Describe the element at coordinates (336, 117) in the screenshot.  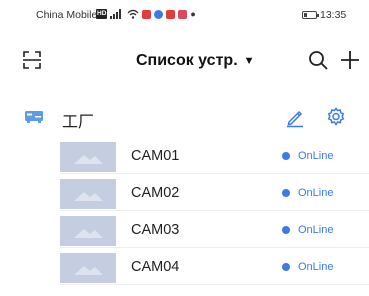
I see `settings-icon` at that location.